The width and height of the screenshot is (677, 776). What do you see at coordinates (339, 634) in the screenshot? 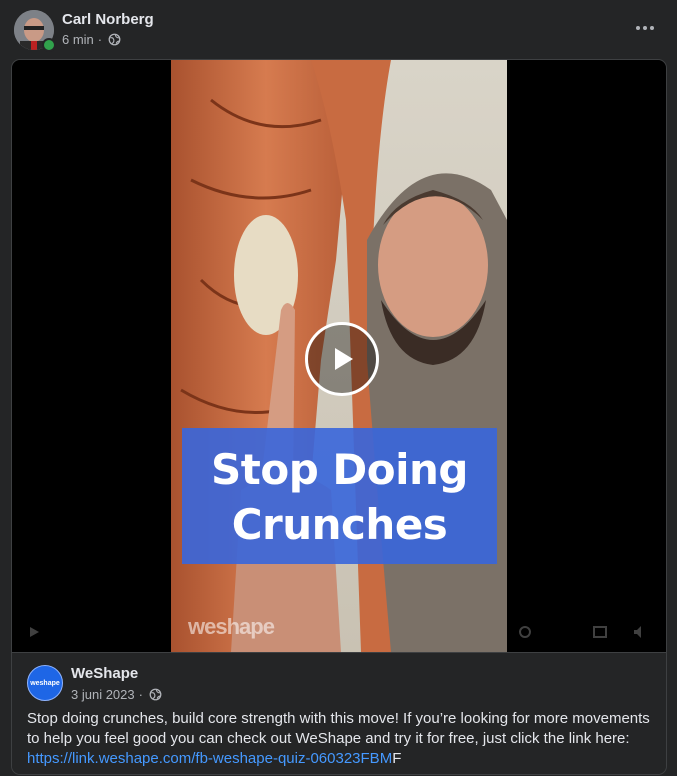
I see `video-controls` at bounding box center [339, 634].